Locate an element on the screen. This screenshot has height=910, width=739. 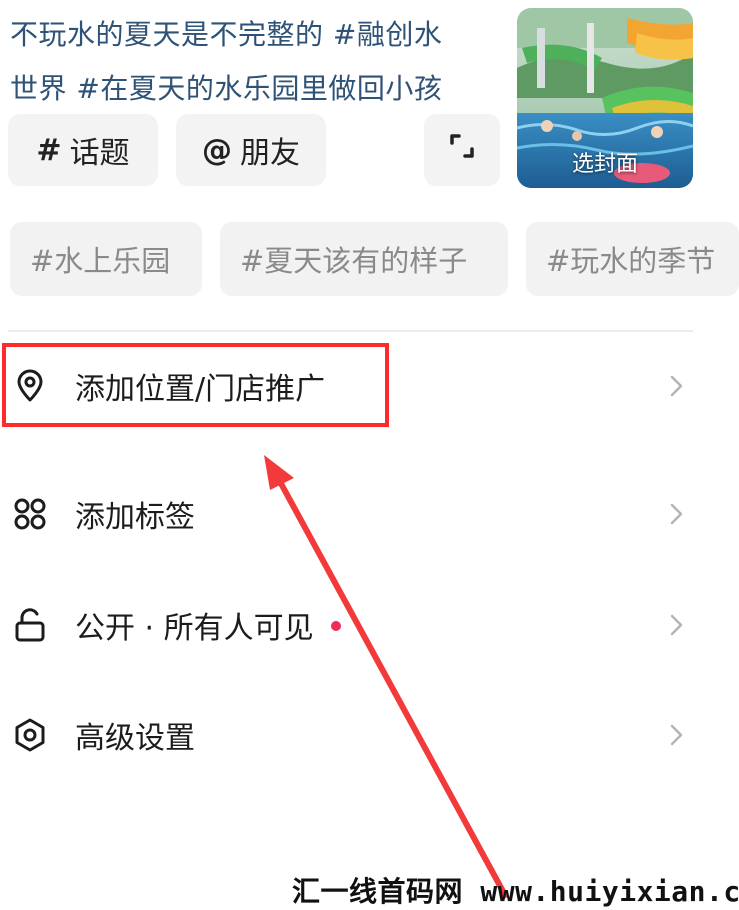
expand-button is located at coordinates (462, 150).